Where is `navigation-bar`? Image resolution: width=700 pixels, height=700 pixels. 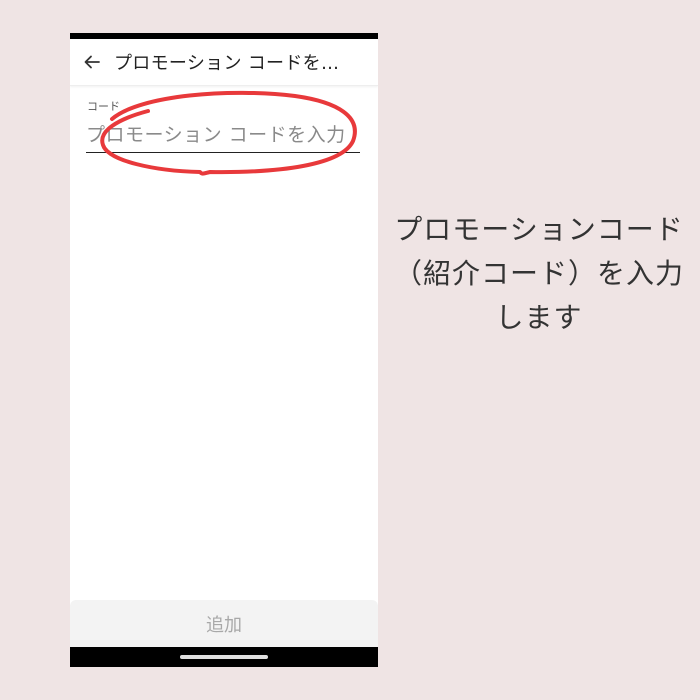 navigation-bar is located at coordinates (224, 657).